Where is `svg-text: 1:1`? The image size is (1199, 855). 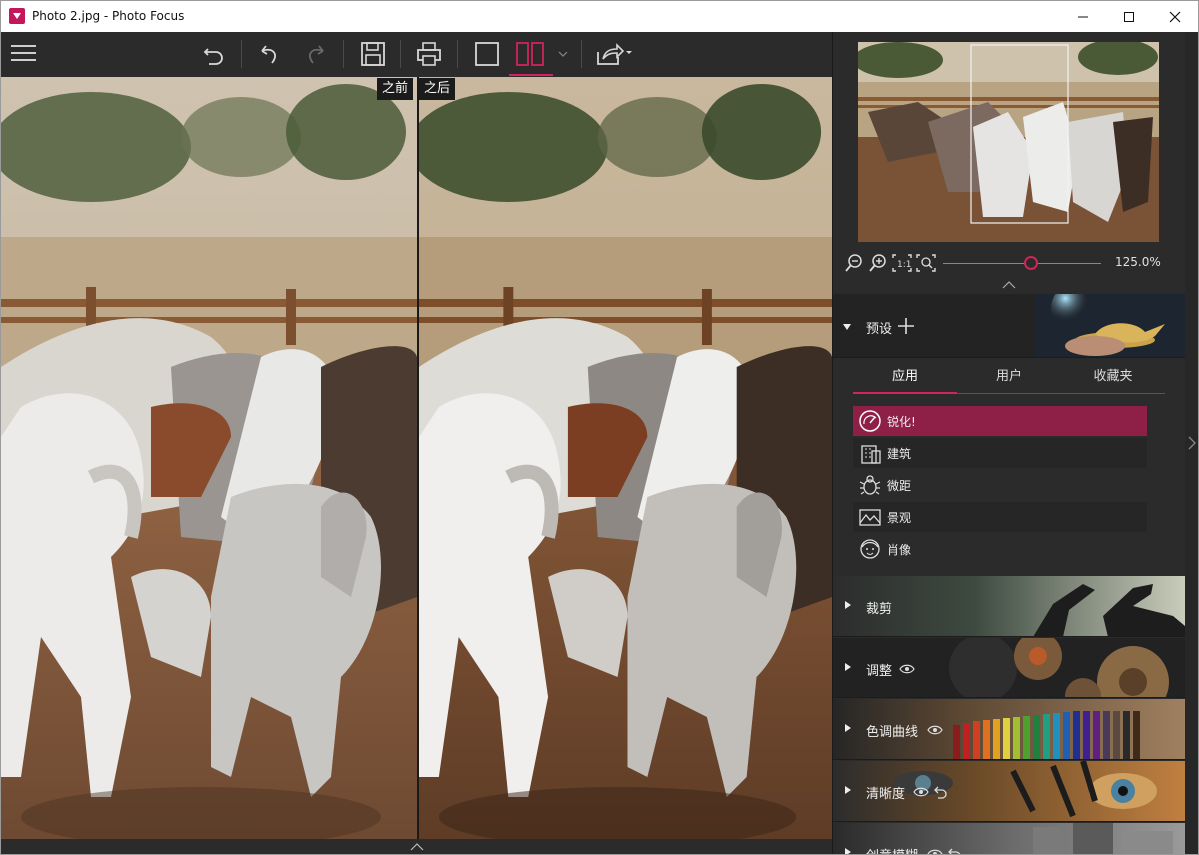
svg-text: 1:1 is located at coordinates (904, 265).